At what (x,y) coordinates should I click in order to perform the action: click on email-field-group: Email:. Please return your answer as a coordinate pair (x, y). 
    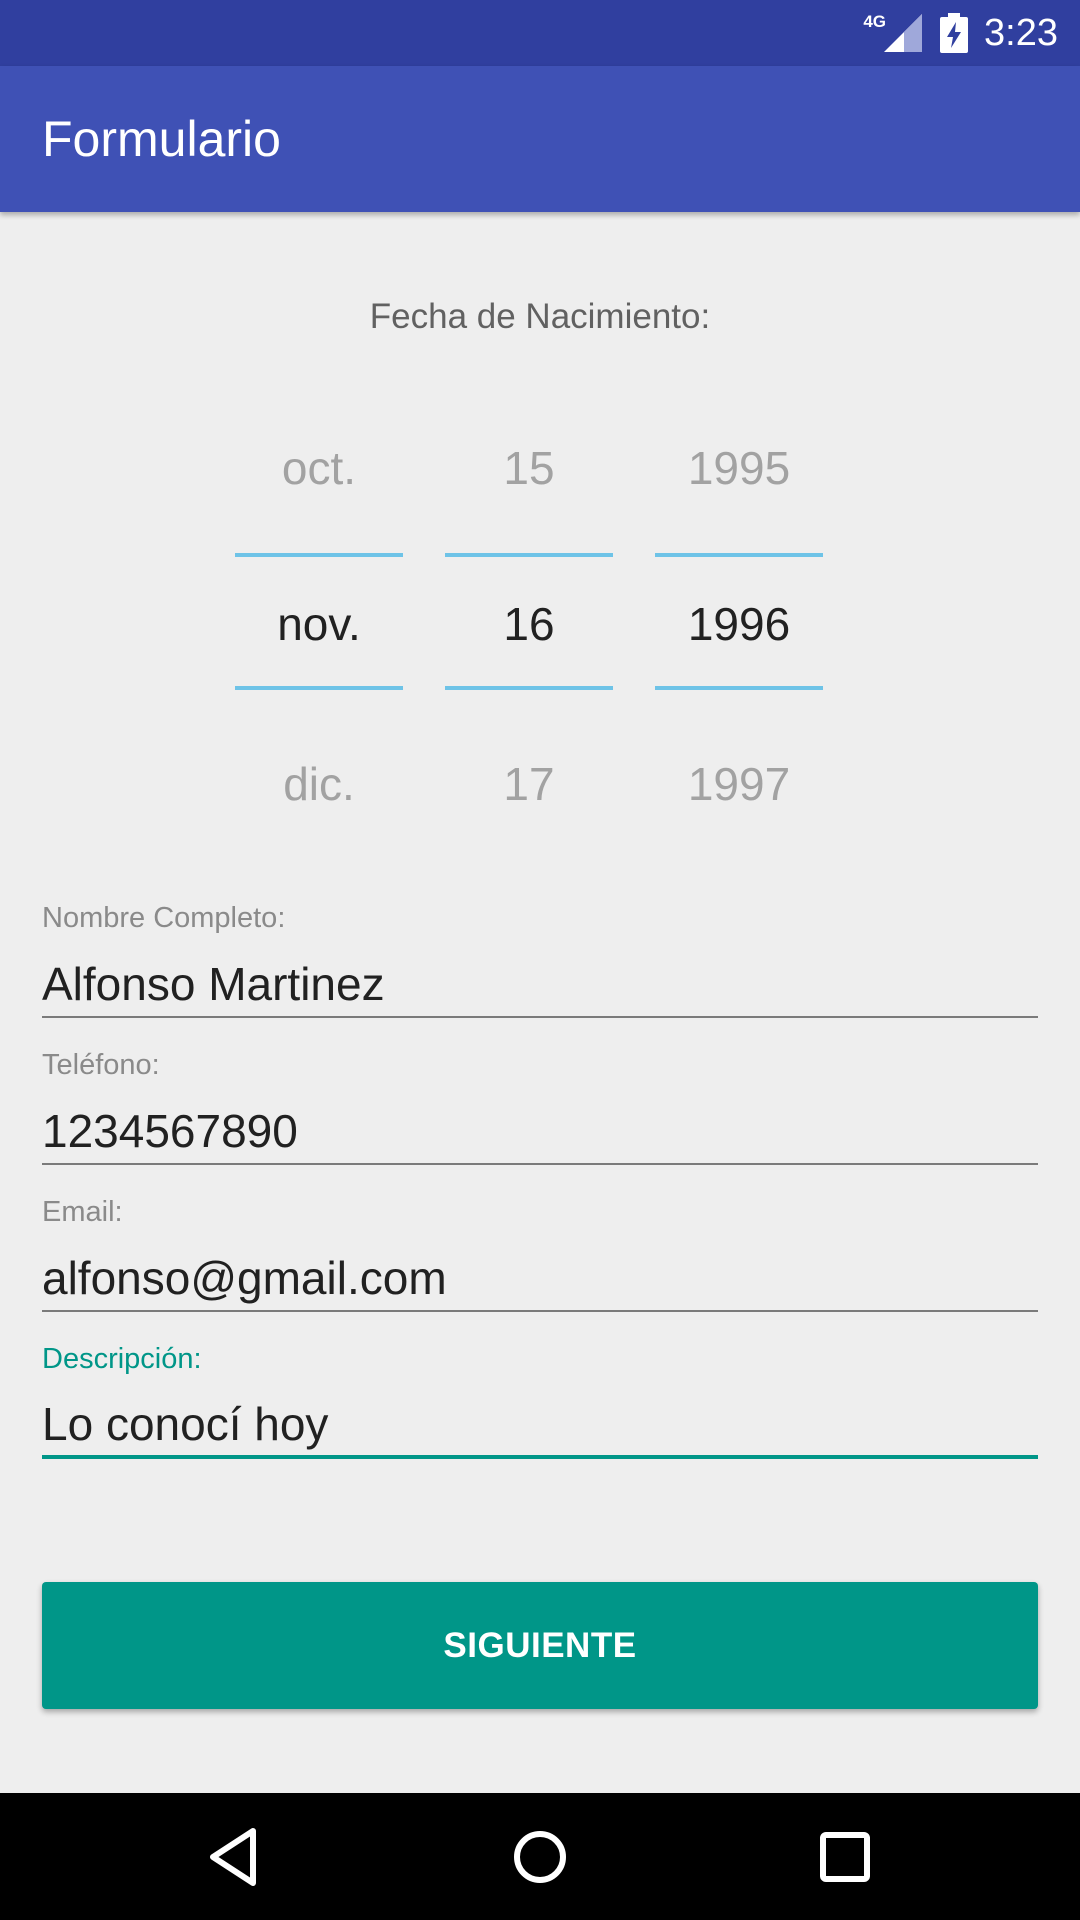
    Looking at the image, I should click on (540, 1264).